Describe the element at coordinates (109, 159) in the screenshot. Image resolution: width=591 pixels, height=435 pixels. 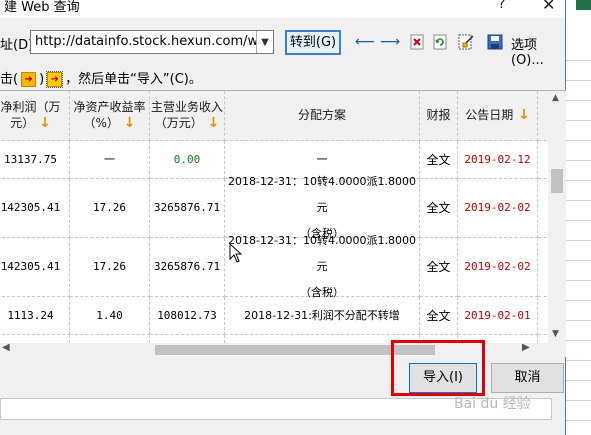
I see `cell-value: 一` at that location.